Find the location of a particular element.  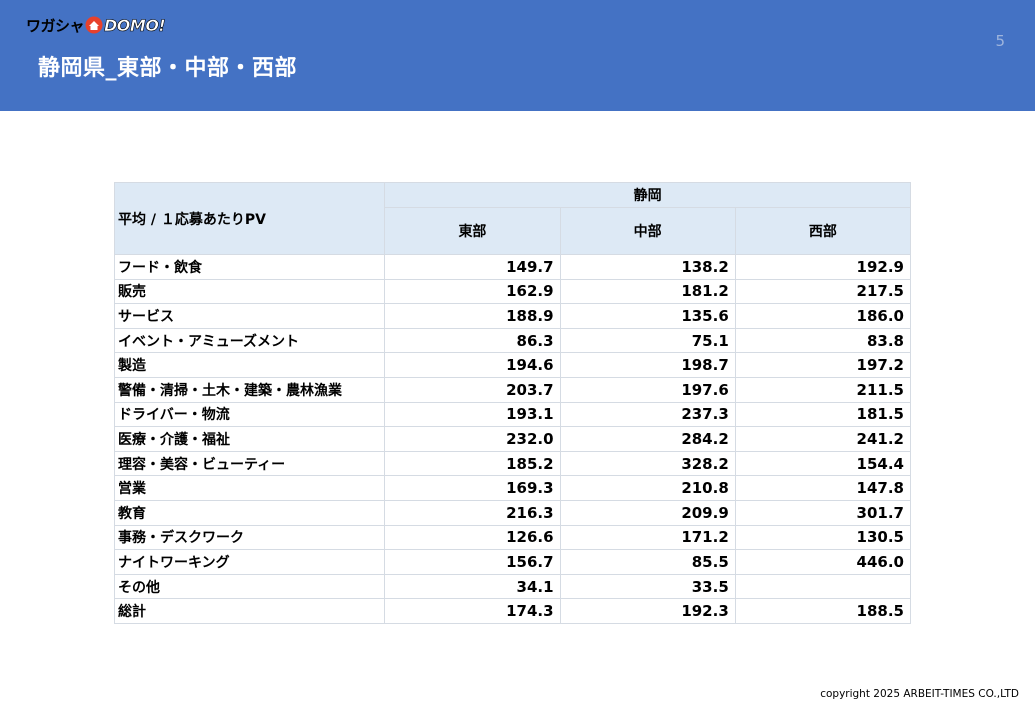

cell-value: 301.7 is located at coordinates (823, 512).